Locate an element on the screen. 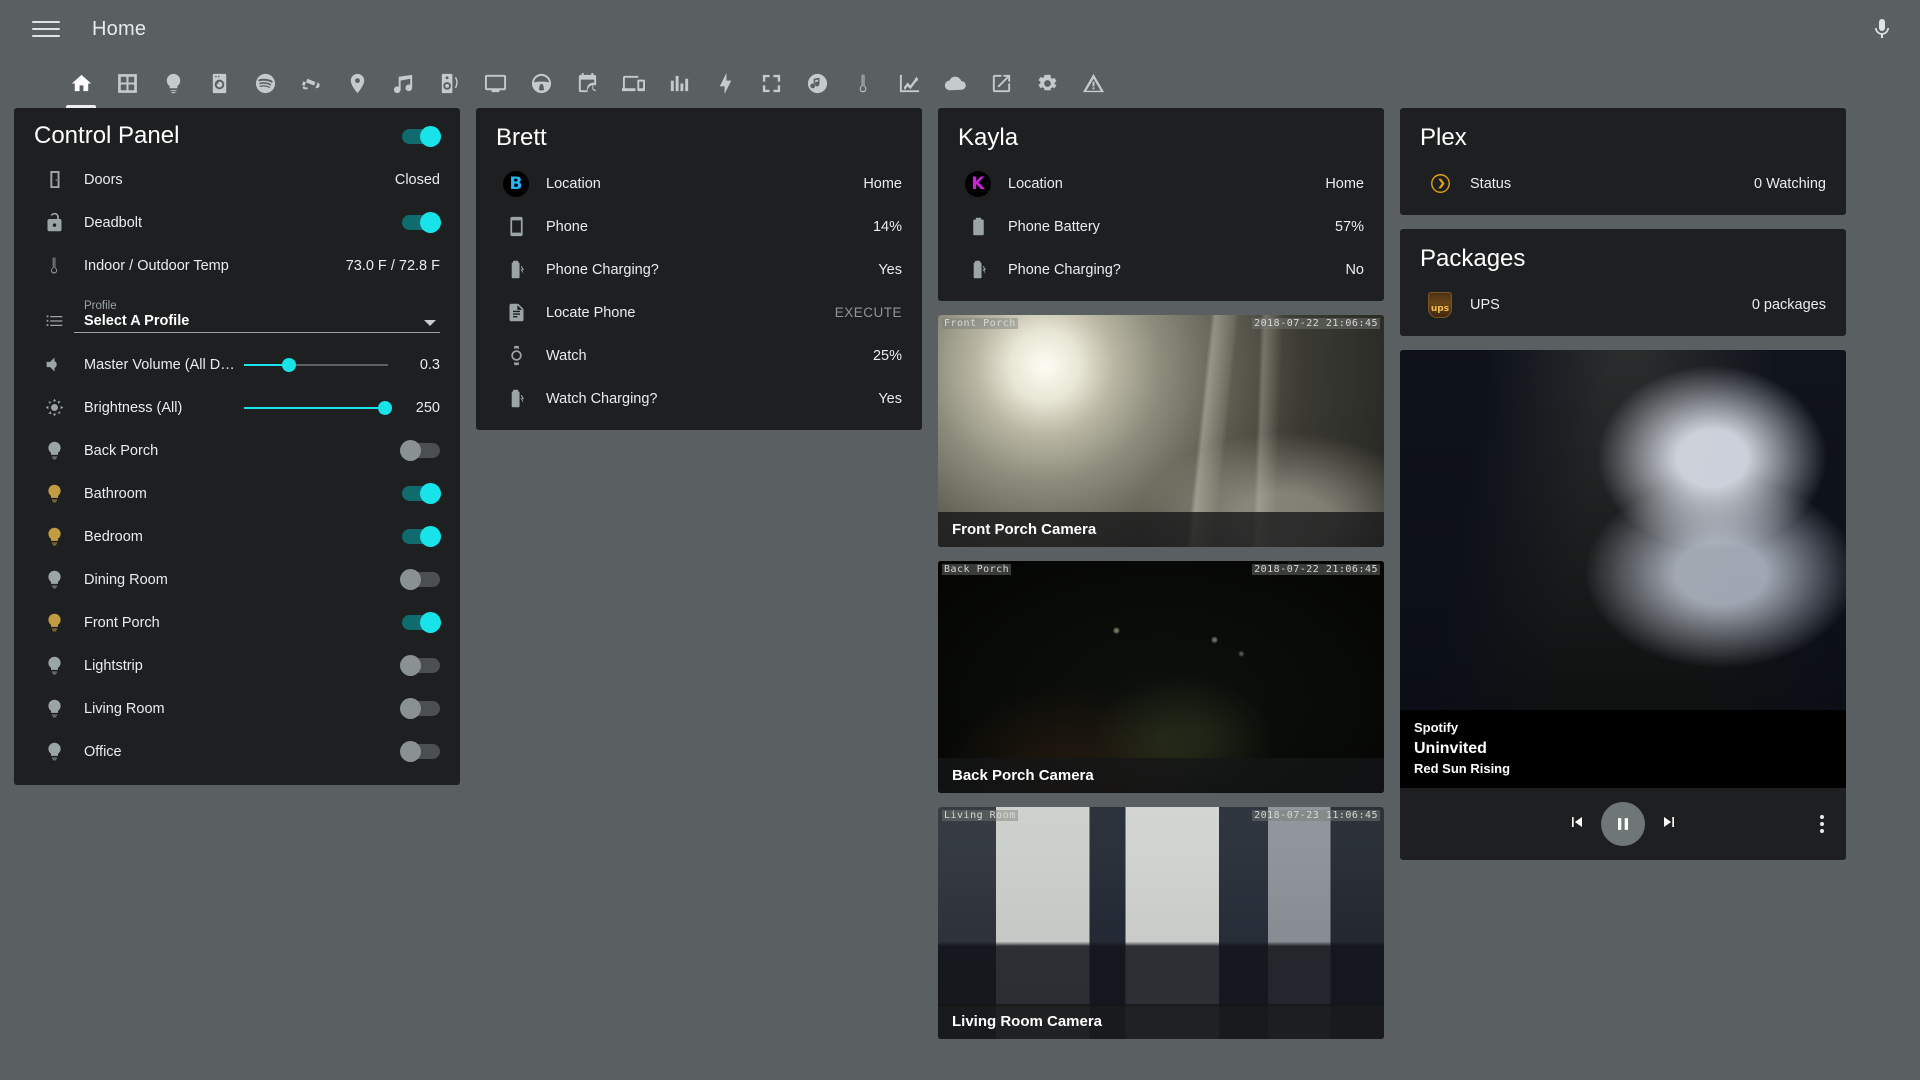  tab-speakers is located at coordinates (449, 83).